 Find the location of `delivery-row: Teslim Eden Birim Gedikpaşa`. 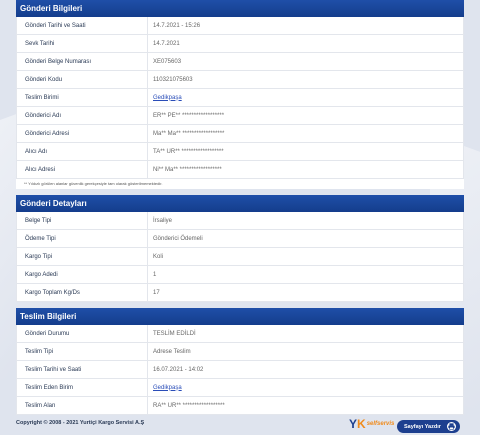

delivery-row: Teslim Eden Birim Gedikpaşa is located at coordinates (240, 388).